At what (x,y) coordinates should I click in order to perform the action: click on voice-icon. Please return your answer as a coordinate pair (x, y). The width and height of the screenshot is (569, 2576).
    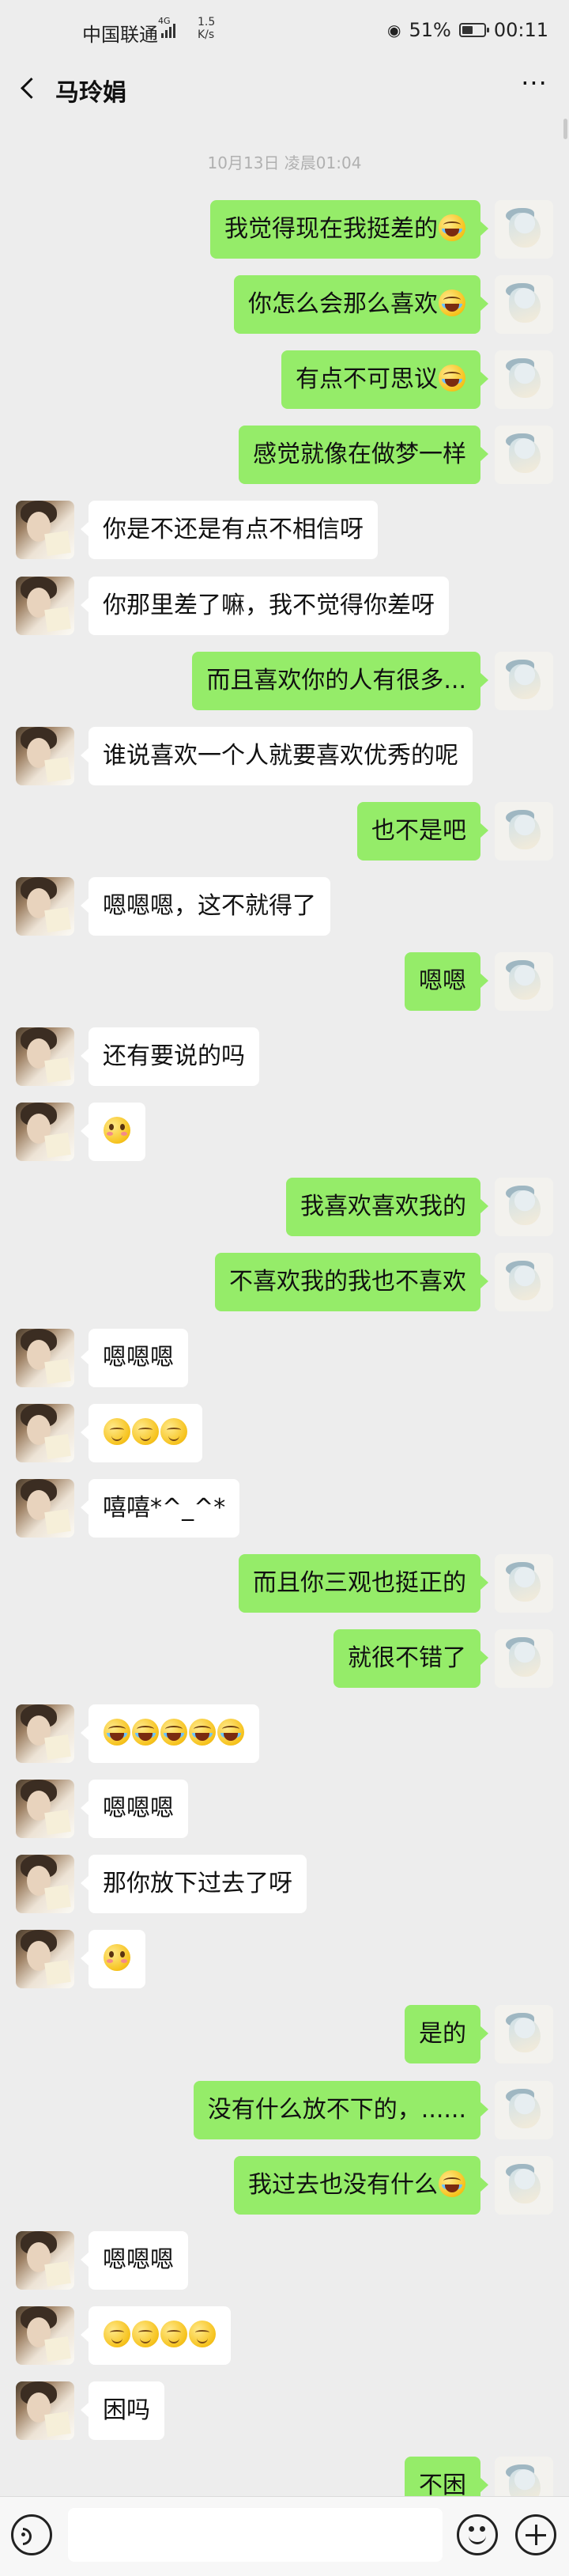
    Looking at the image, I should click on (31, 2534).